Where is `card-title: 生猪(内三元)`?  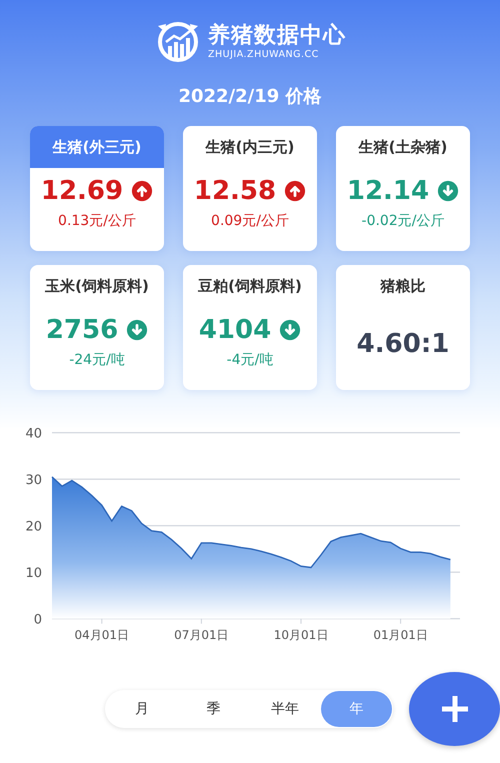 card-title: 生猪(内三元) is located at coordinates (250, 147).